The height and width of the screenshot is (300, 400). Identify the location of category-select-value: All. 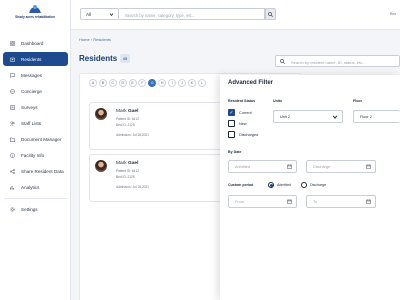
(89, 14).